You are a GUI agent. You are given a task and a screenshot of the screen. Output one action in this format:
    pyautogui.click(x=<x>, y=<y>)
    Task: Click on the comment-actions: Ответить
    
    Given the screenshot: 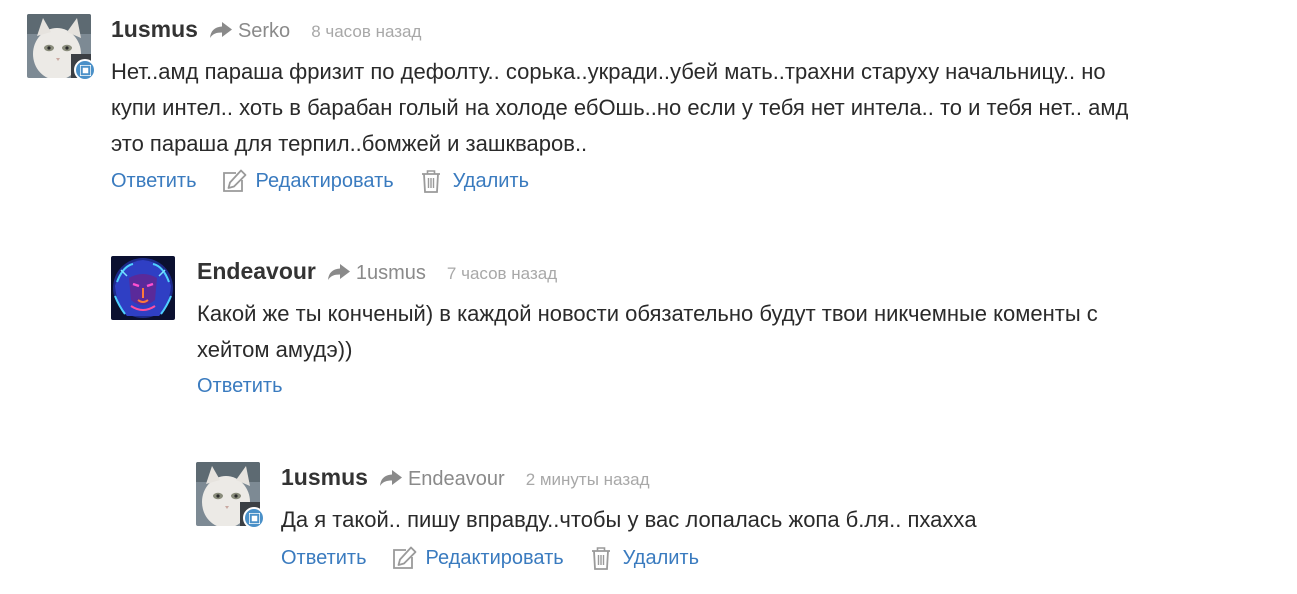 What is the action you would take?
    pyautogui.click(x=240, y=386)
    